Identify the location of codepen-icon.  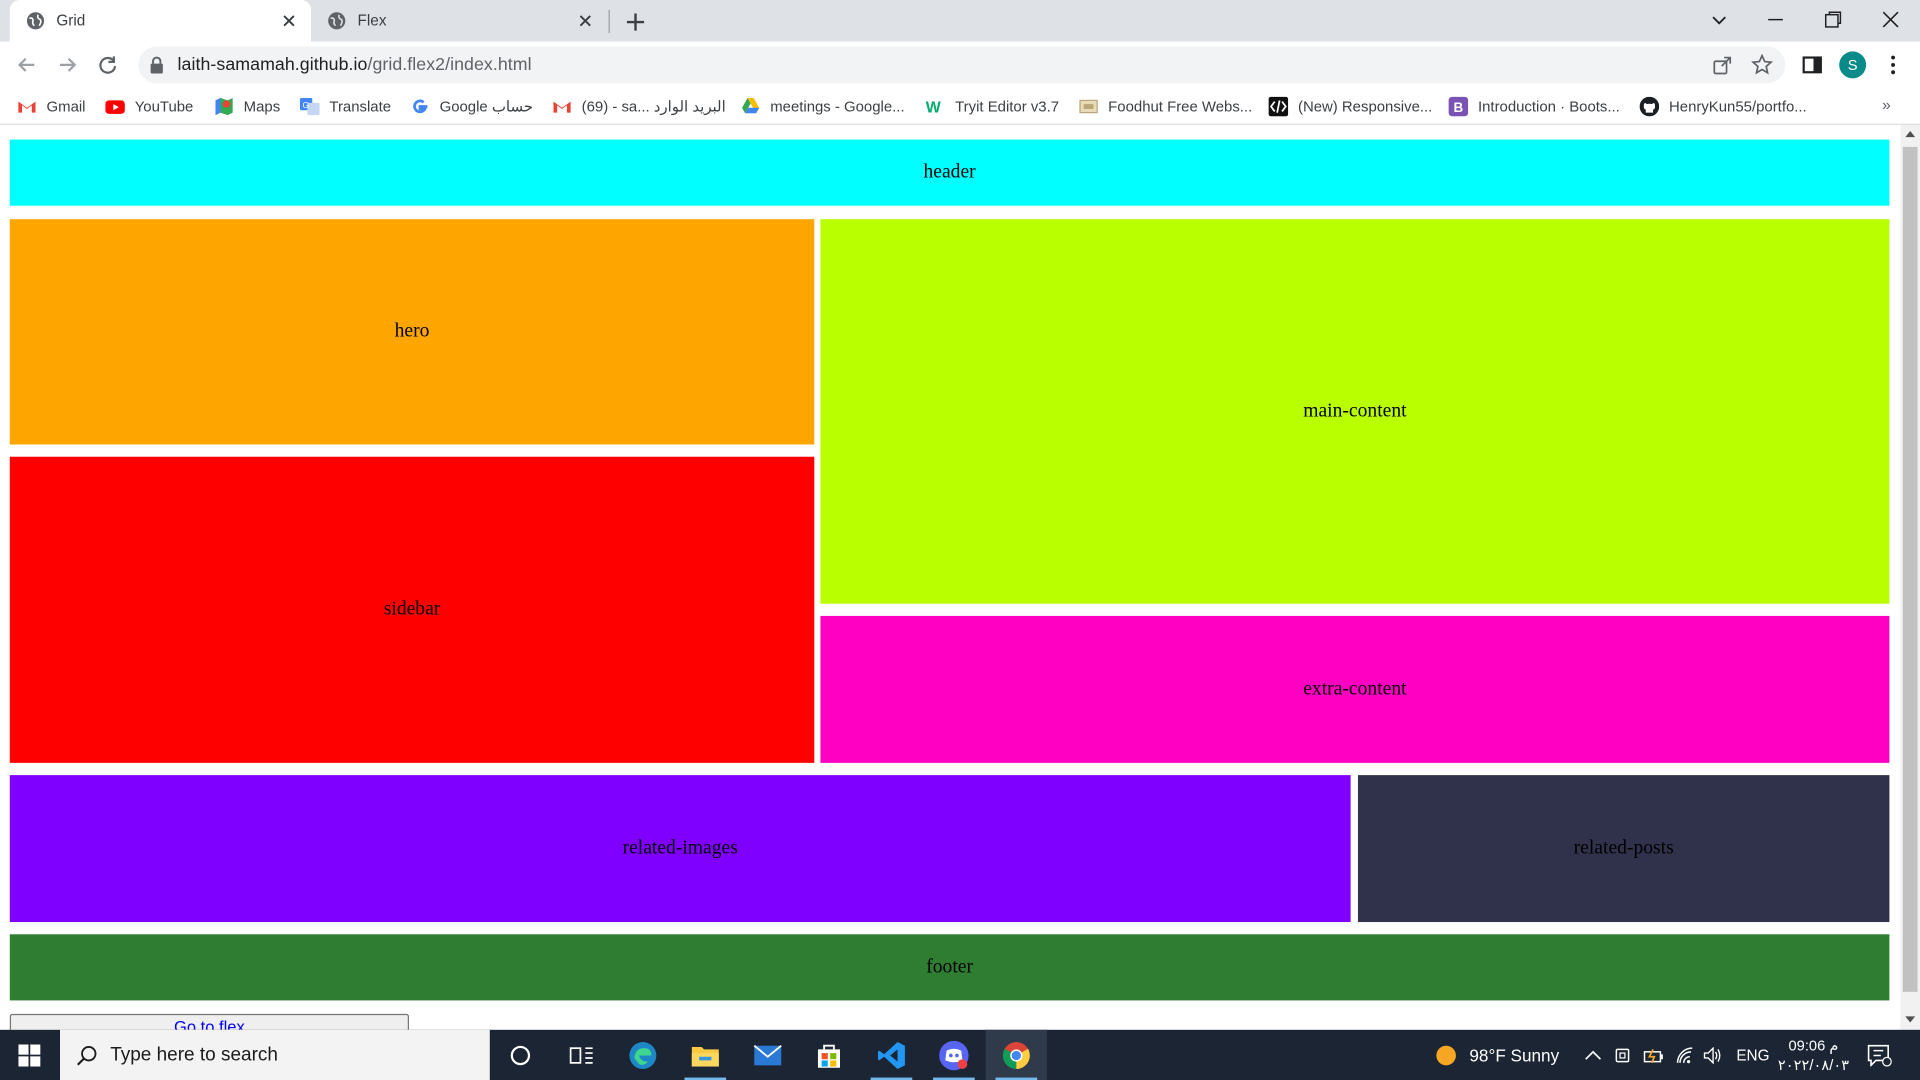
(1278, 106).